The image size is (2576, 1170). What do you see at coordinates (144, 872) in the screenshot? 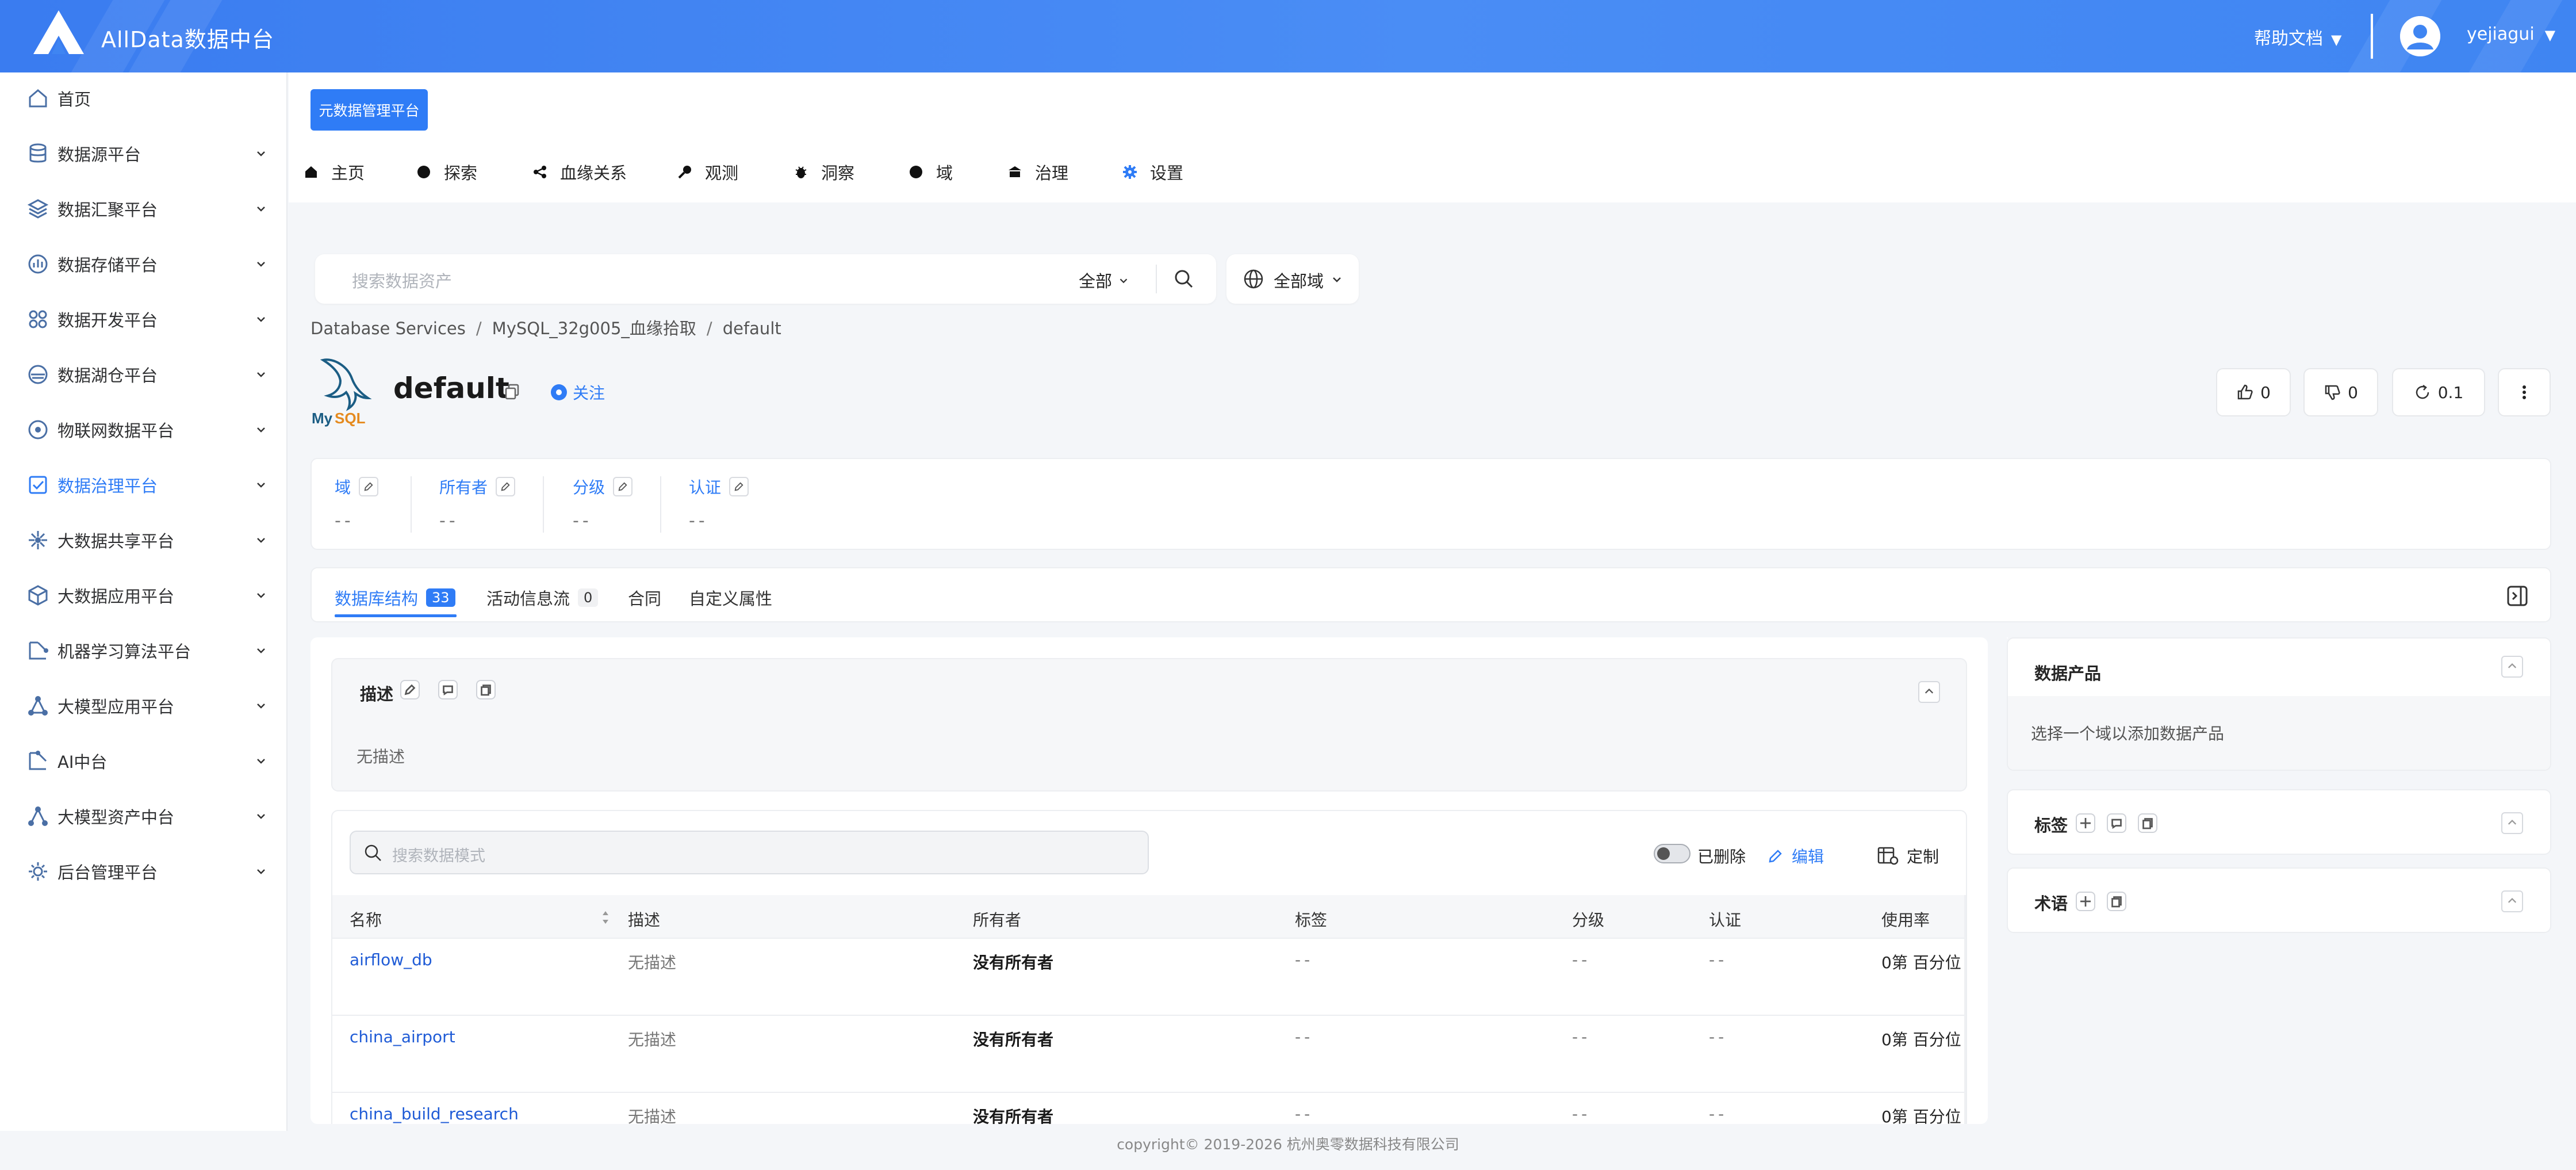
I see `sidebar-item-admin: 后台管理平台` at bounding box center [144, 872].